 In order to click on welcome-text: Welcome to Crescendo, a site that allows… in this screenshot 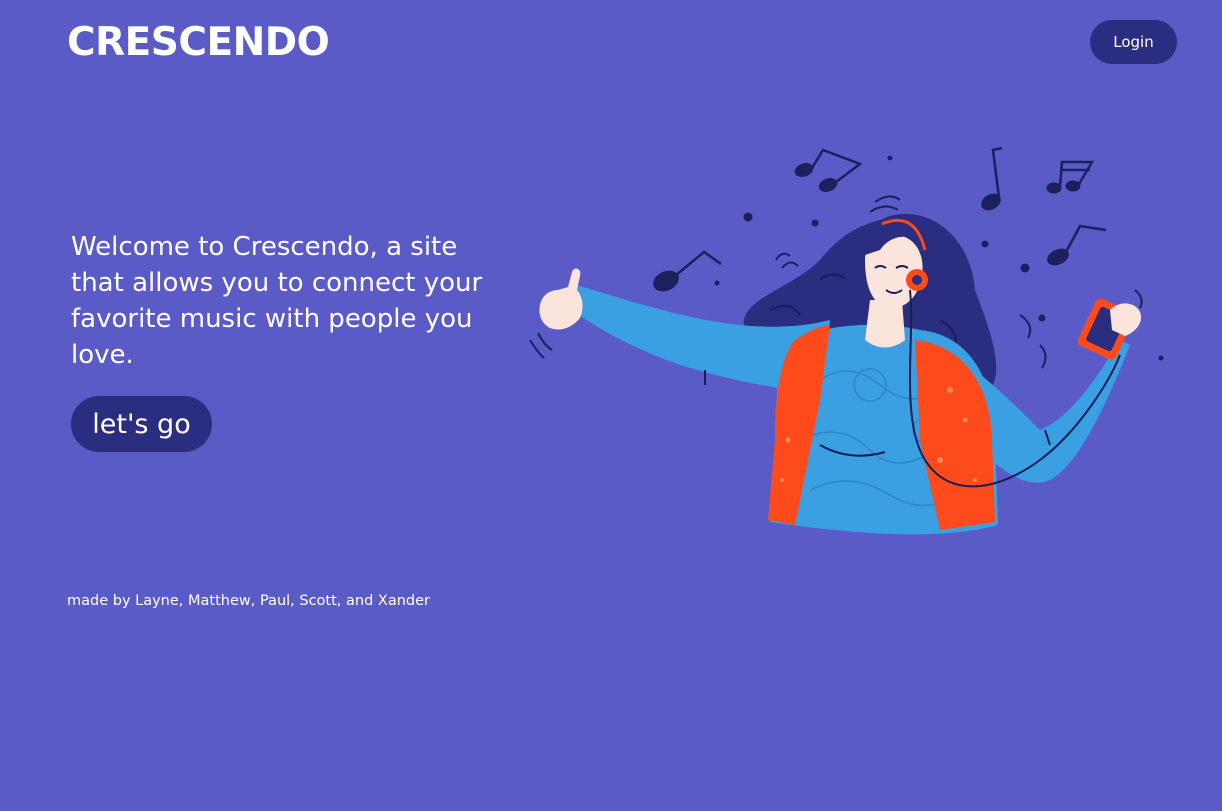, I will do `click(277, 301)`.